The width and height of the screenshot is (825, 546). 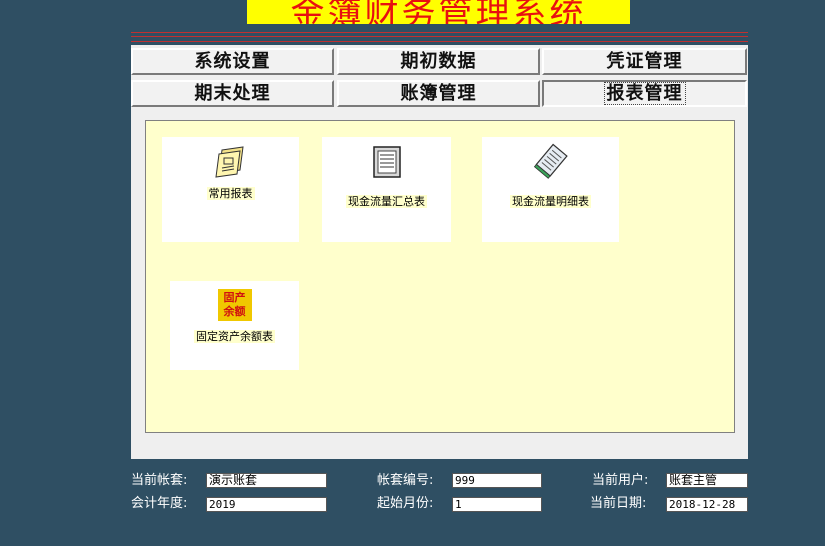 What do you see at coordinates (234, 311) in the screenshot?
I see `icon-text: 余额` at bounding box center [234, 311].